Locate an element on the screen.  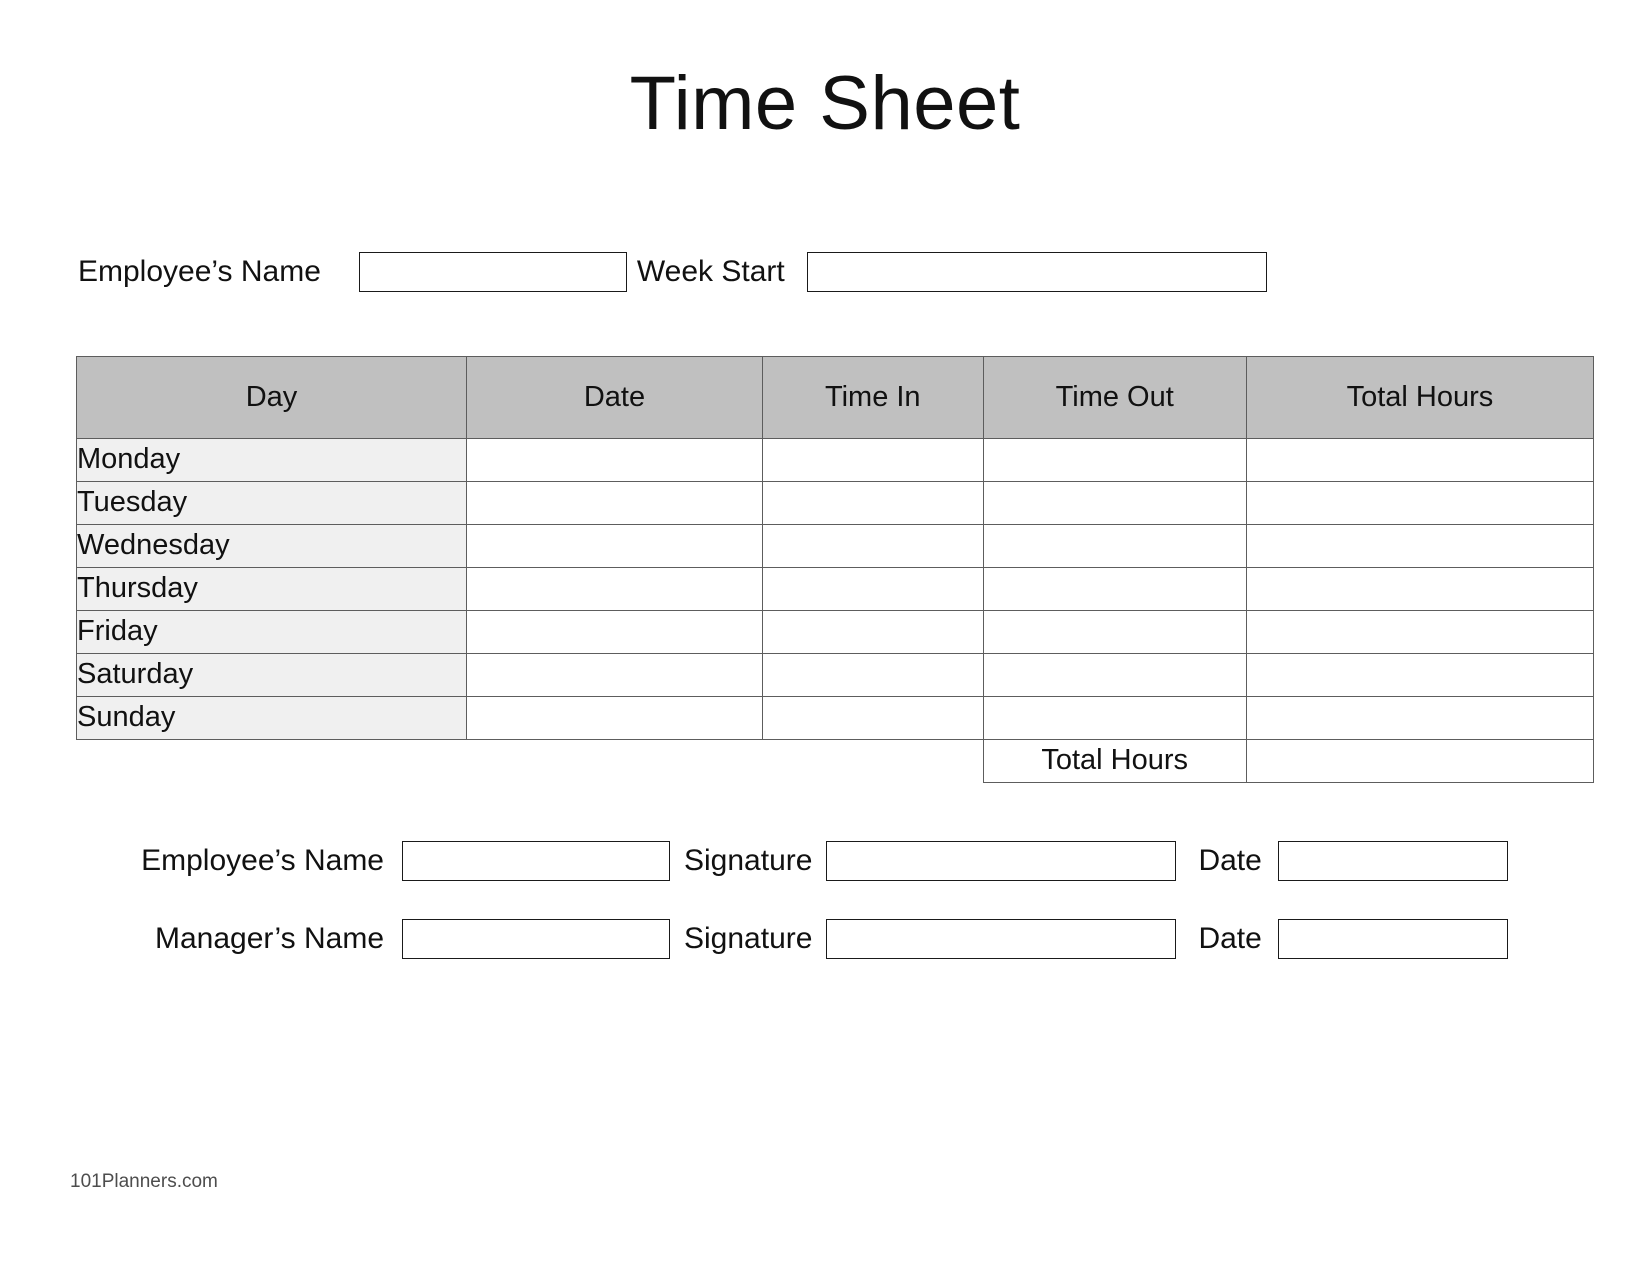
cell-total-hours-monday is located at coordinates (1420, 459).